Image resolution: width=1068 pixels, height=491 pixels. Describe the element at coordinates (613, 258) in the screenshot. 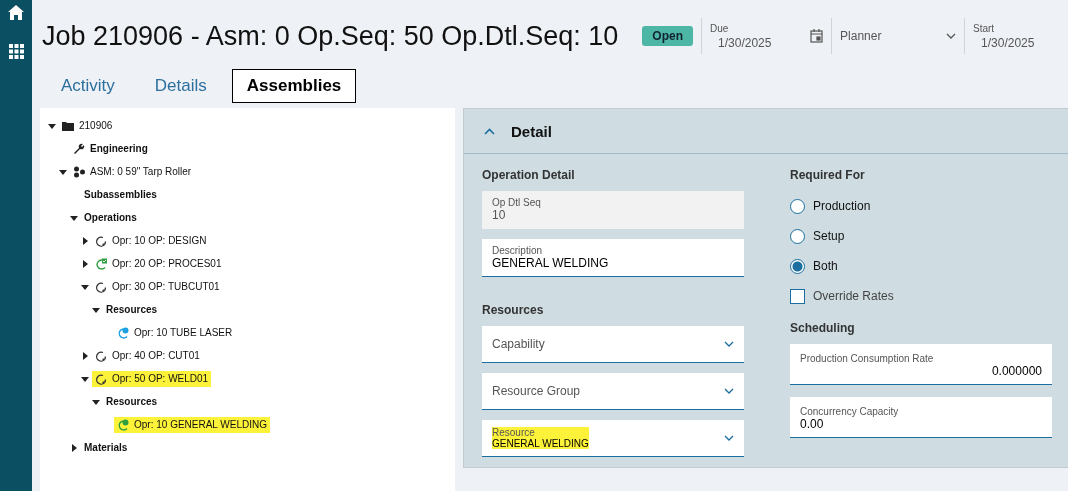

I see `input-field: Description GENERAL WELDING` at that location.